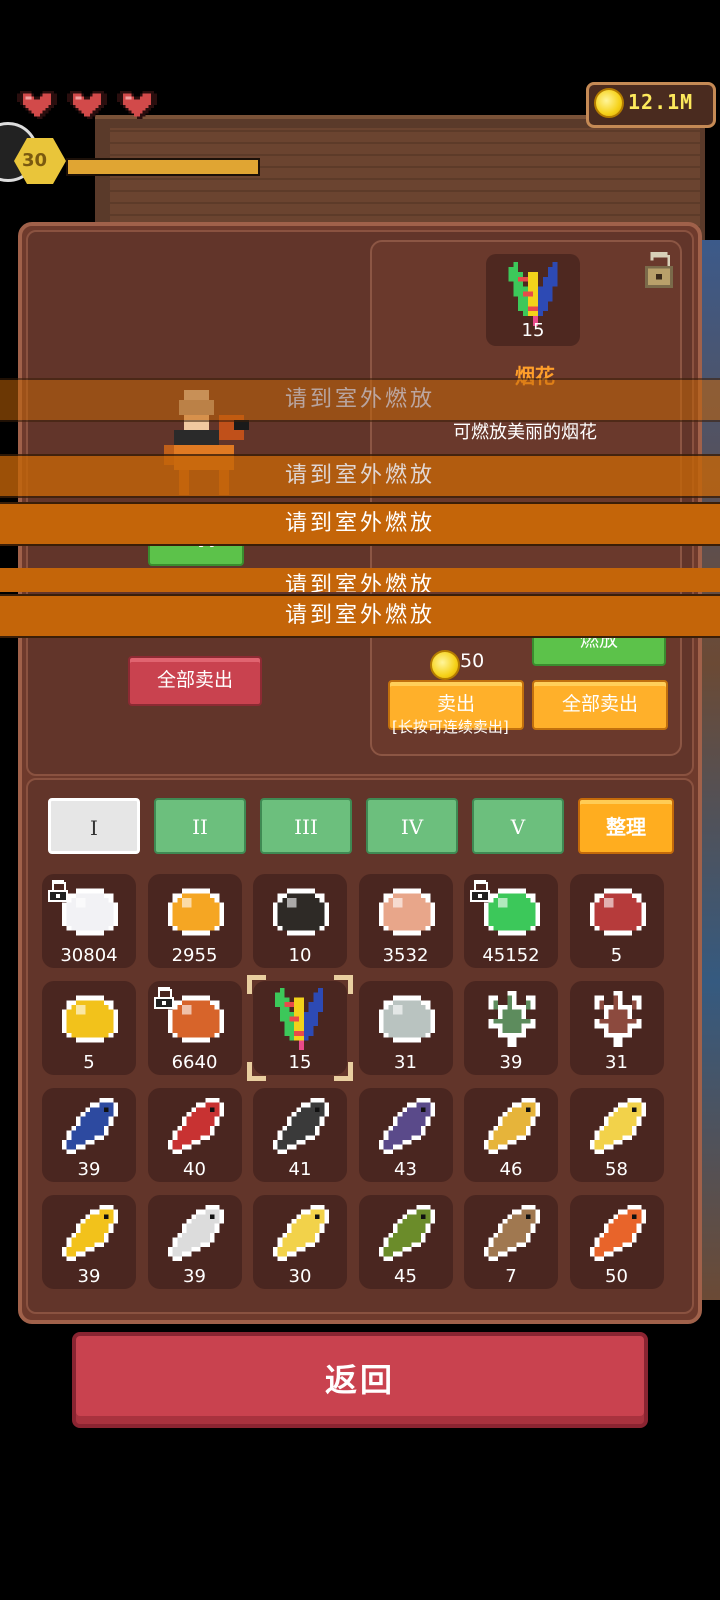 This screenshot has height=1600, width=720. Describe the element at coordinates (406, 1019) in the screenshot. I see `grey-shell-icon` at that location.